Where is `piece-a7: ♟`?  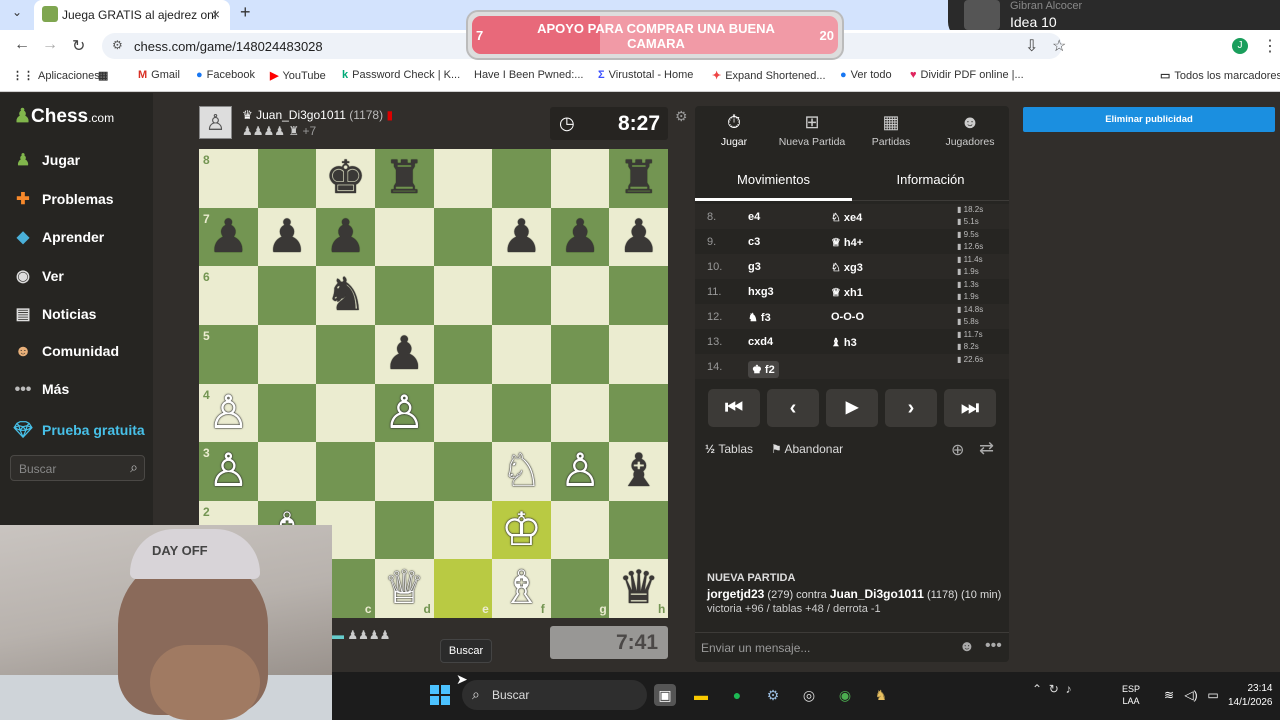 piece-a7: ♟ is located at coordinates (228, 237).